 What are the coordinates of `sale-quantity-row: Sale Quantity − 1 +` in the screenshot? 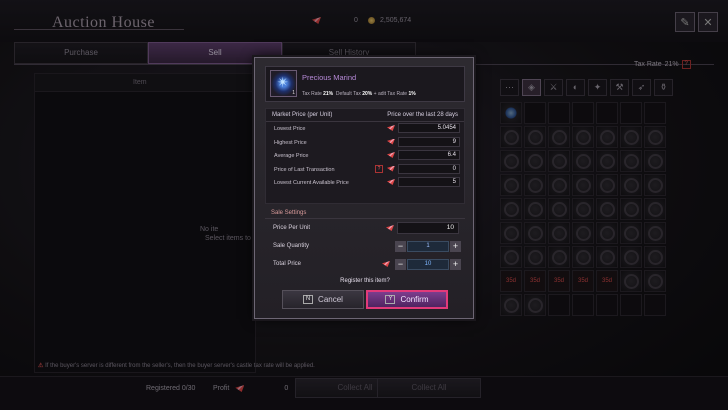 It's located at (365, 246).